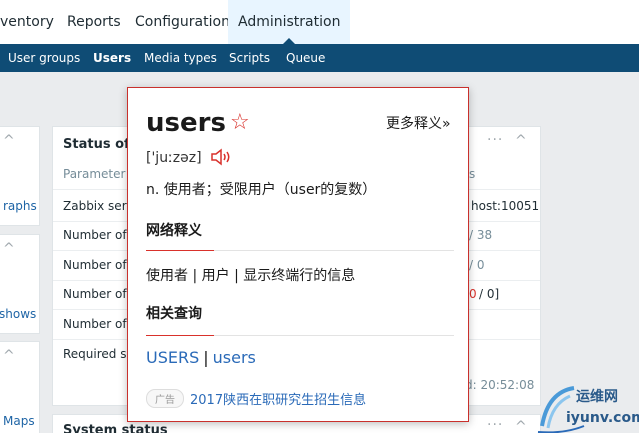 The width and height of the screenshot is (639, 433). I want to click on graphs-link: raphs, so click(20, 206).